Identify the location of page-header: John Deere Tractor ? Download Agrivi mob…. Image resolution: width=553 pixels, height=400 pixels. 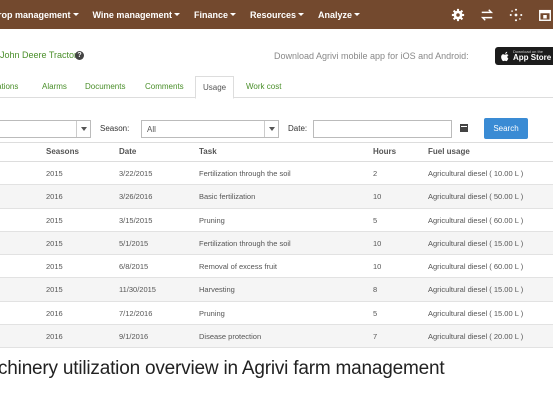
(276, 56).